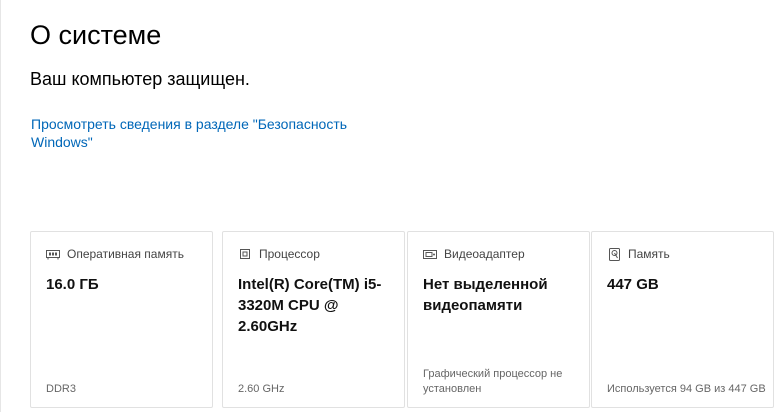  I want to click on ram-card: Оперативная память 16.0 ГБ DDR3, so click(121, 319).